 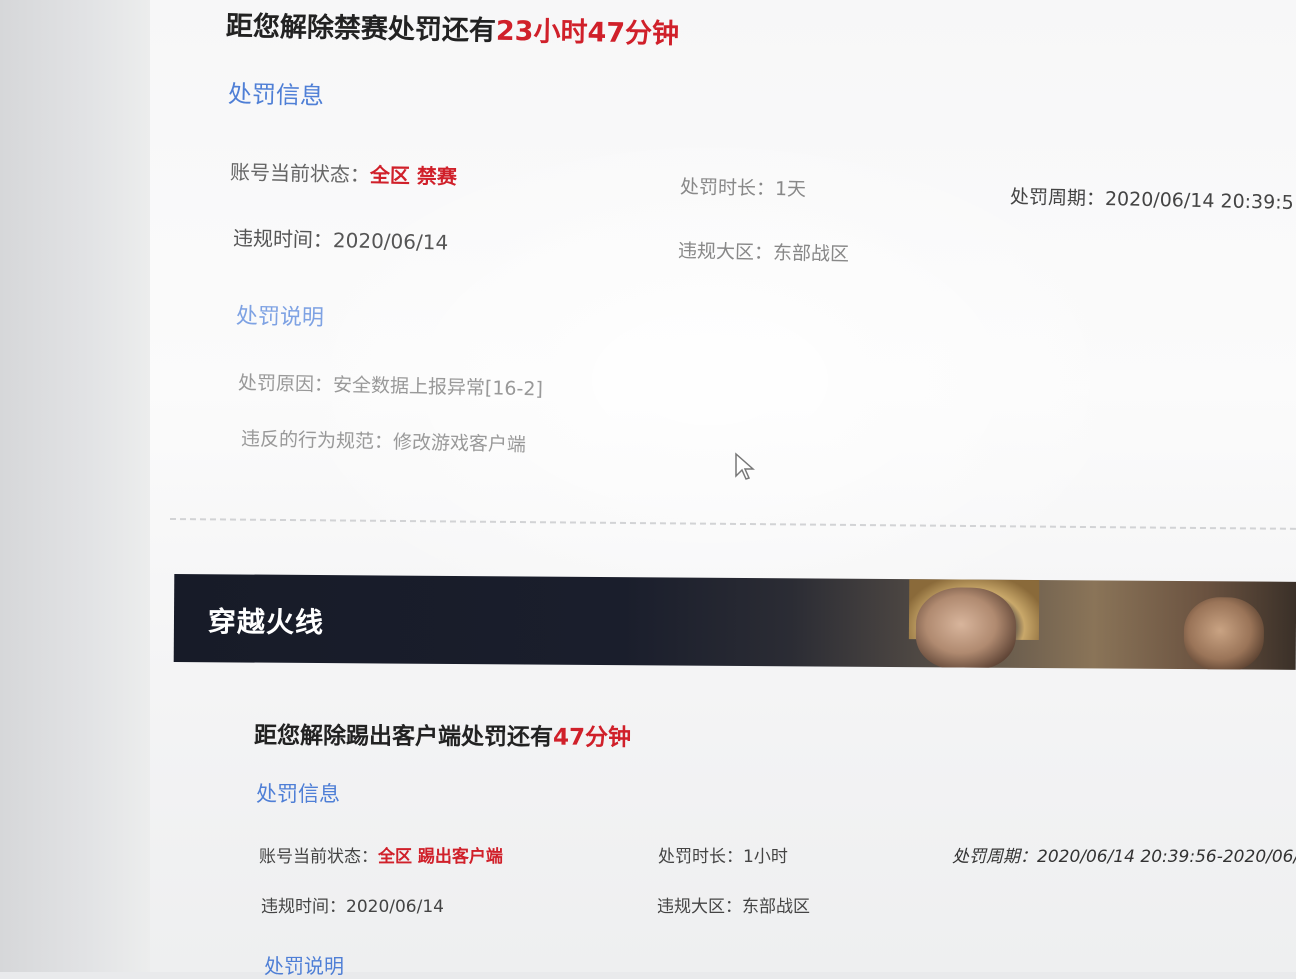 I want to click on kick-duration-label: 处罚时长：, so click(x=700, y=857).